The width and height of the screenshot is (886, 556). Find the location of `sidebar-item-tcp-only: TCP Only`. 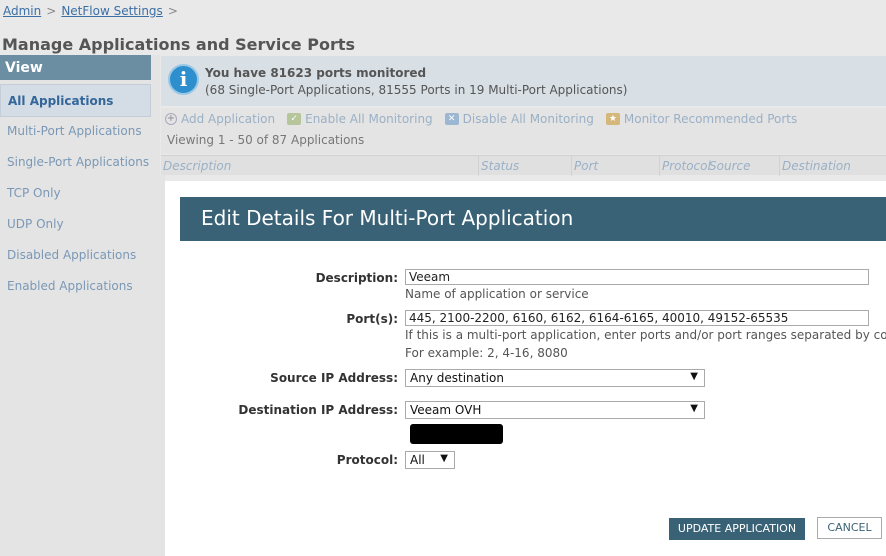

sidebar-item-tcp-only: TCP Only is located at coordinates (75, 192).